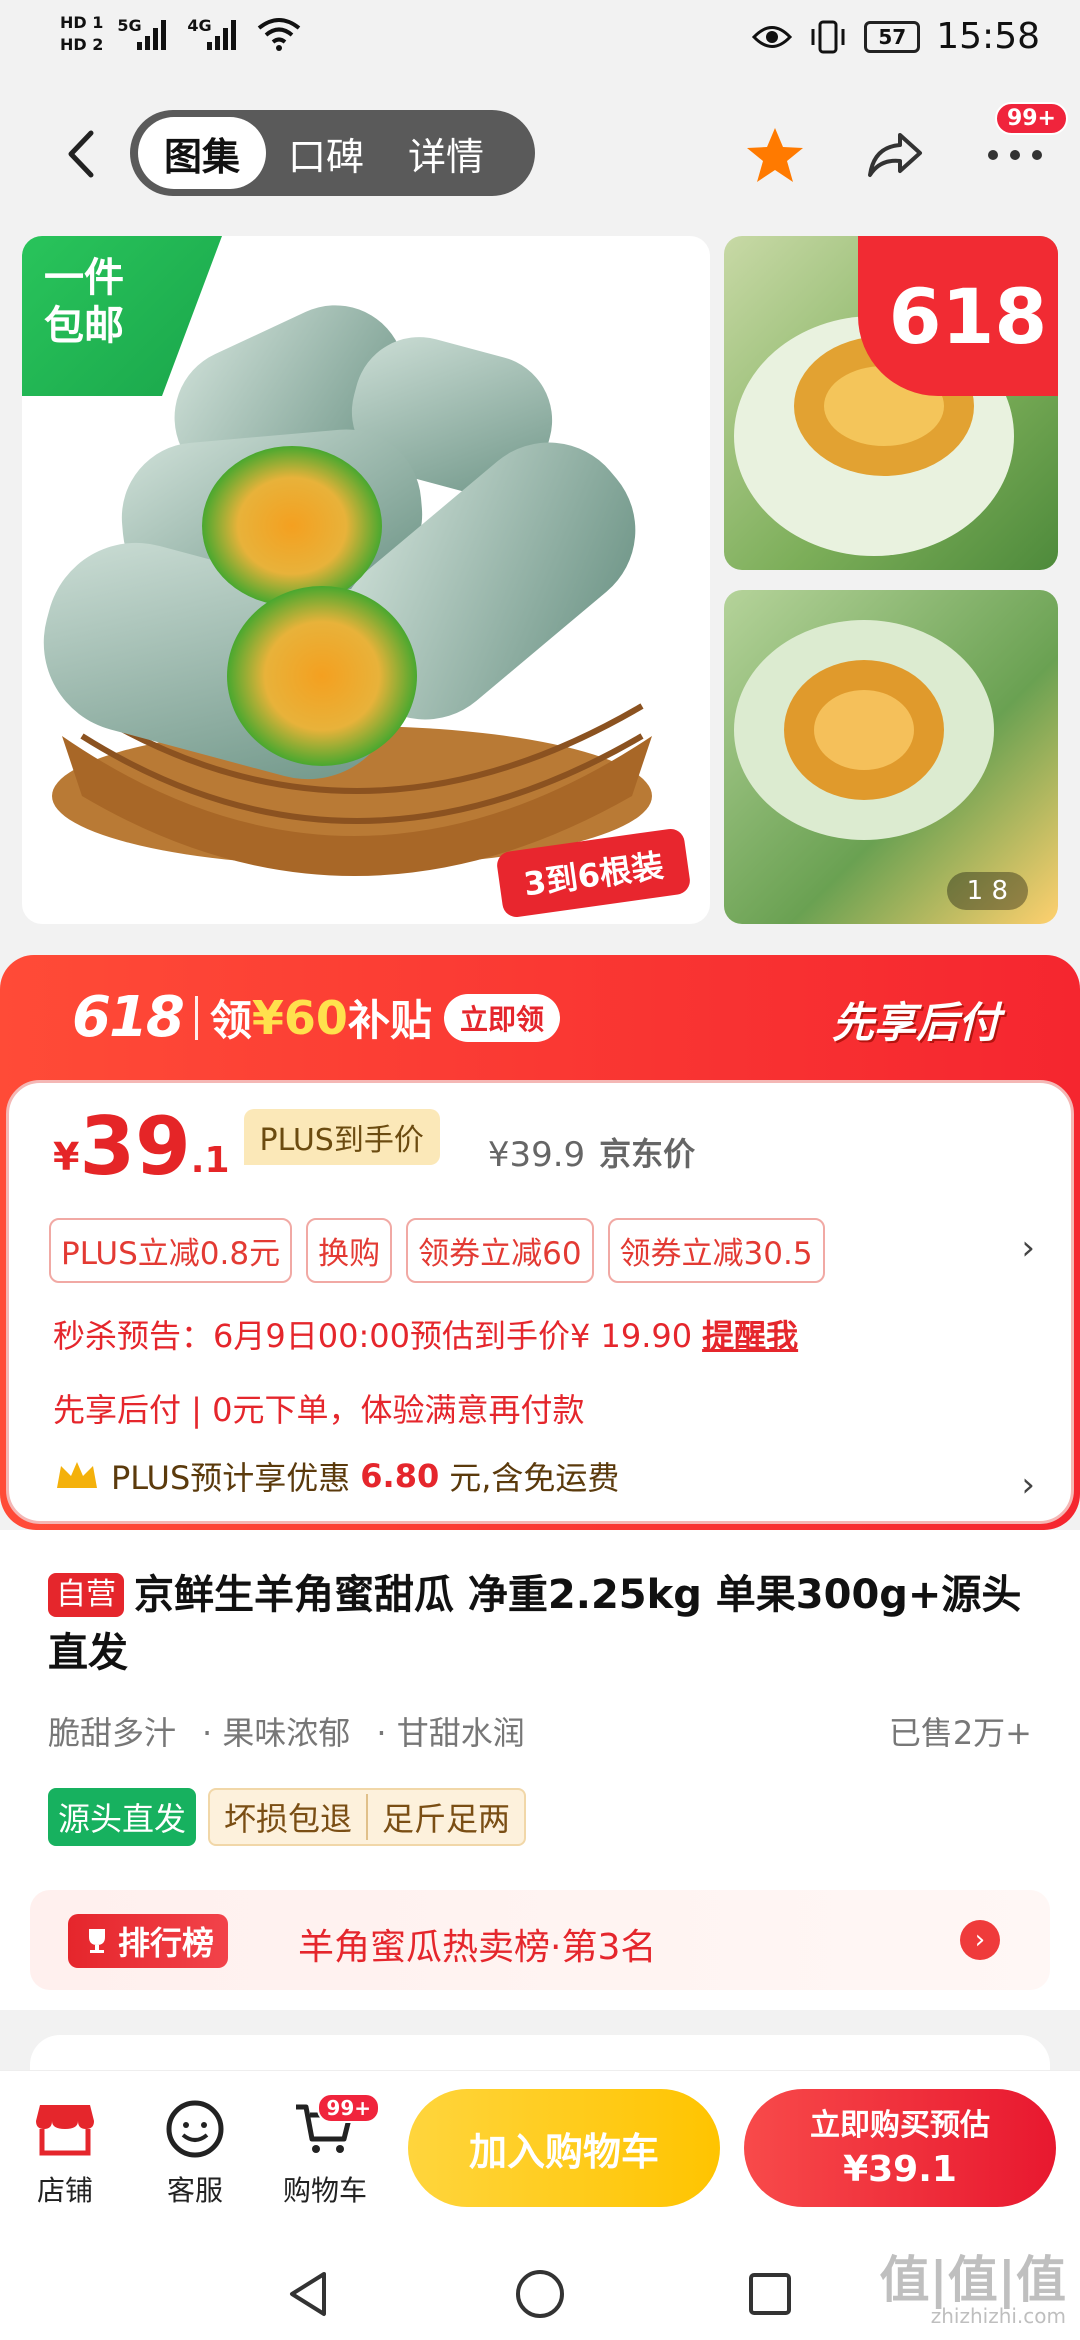 The image size is (1080, 2340). I want to click on pay-later-label: 先享后付, so click(915, 1022).